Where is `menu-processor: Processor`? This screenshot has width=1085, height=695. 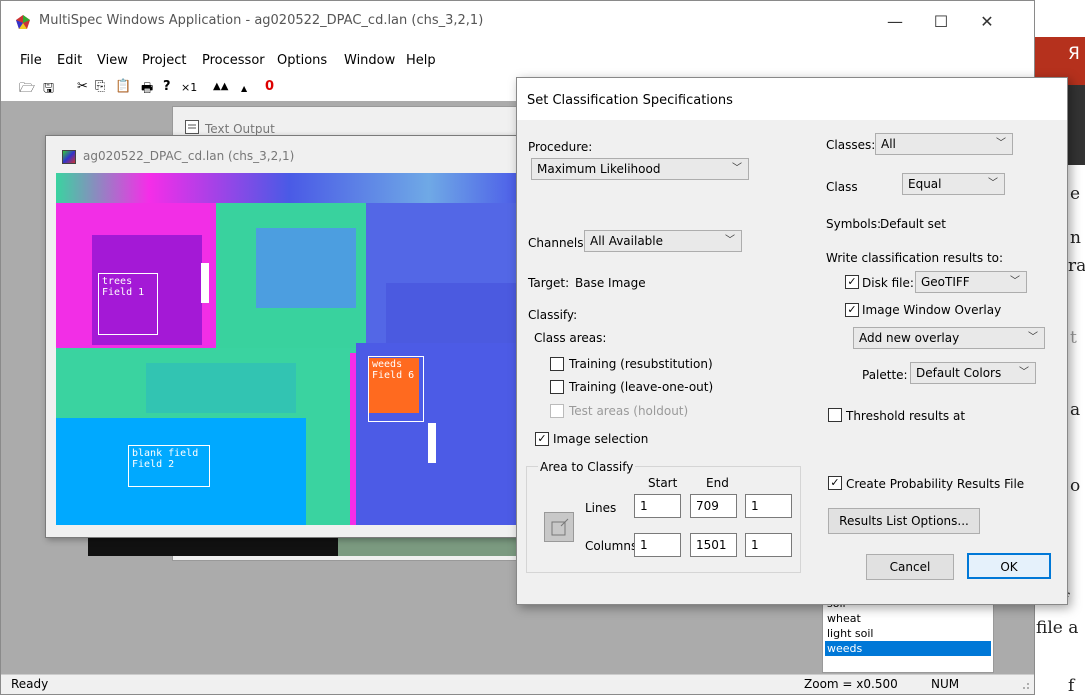 menu-processor: Processor is located at coordinates (233, 60).